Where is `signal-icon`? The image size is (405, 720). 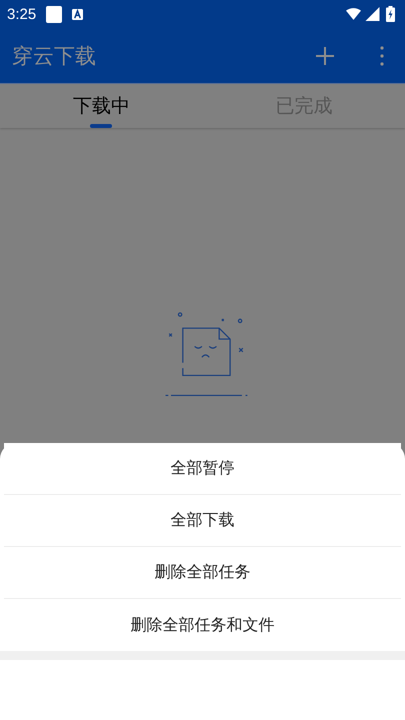 signal-icon is located at coordinates (372, 14).